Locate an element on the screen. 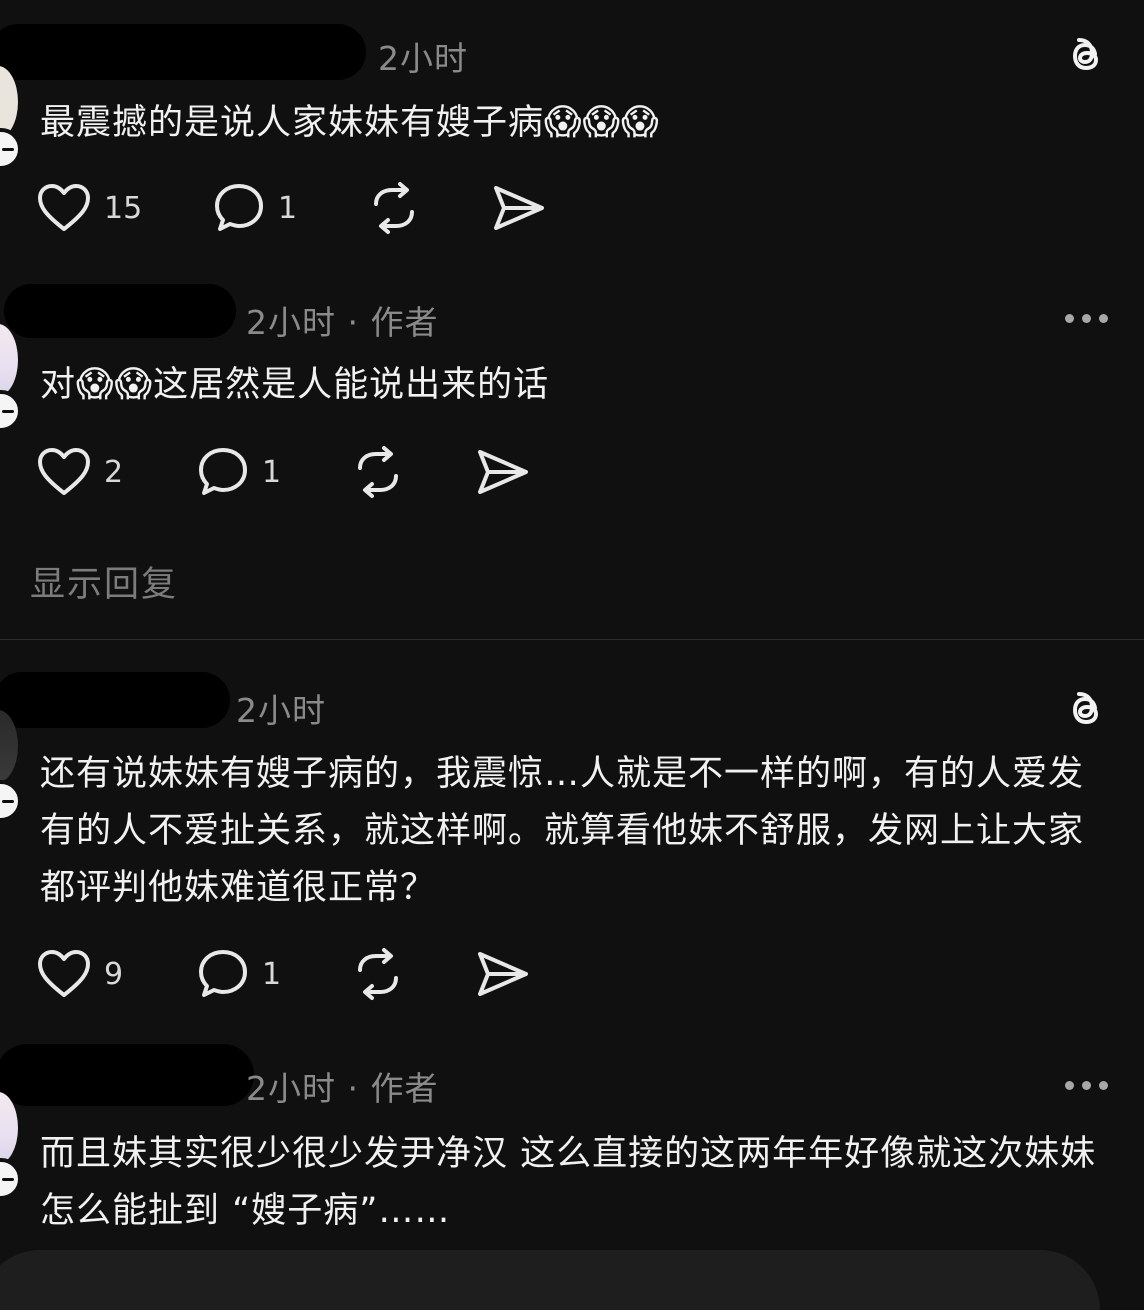  like-button: 9 is located at coordinates (79, 974).